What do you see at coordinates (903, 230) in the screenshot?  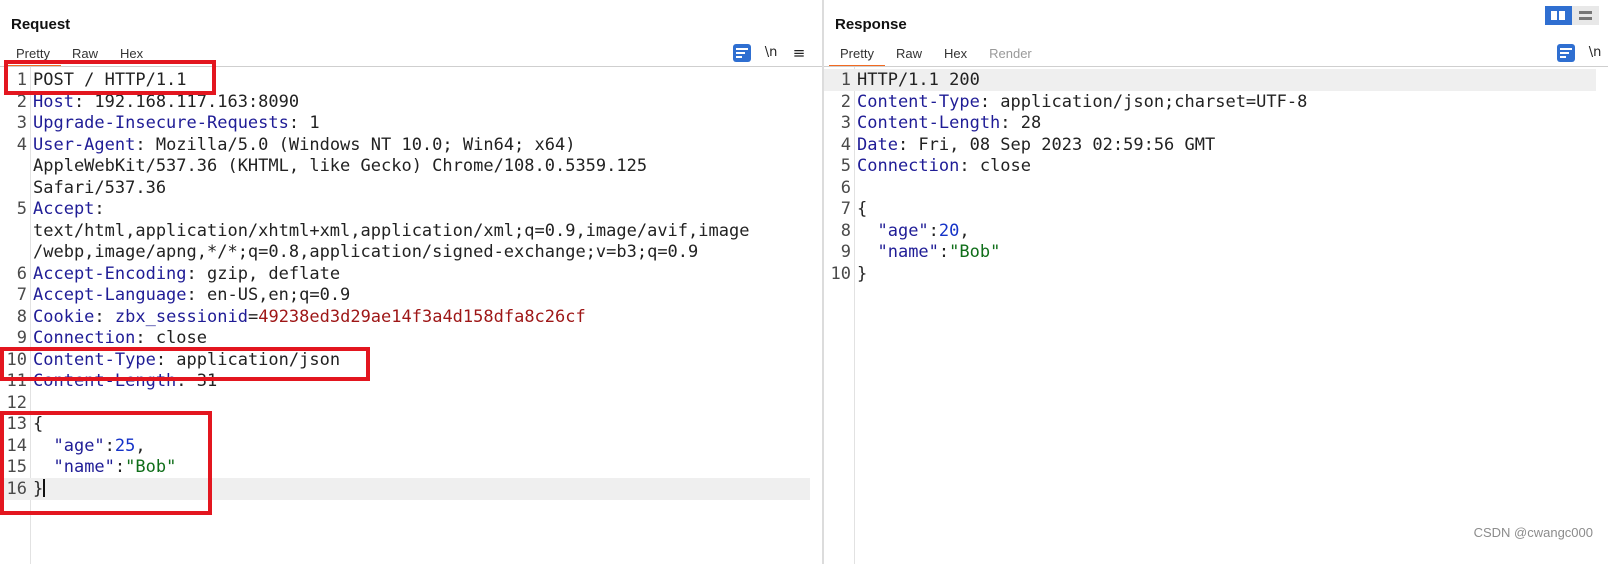 I see `code-token: "age"` at bounding box center [903, 230].